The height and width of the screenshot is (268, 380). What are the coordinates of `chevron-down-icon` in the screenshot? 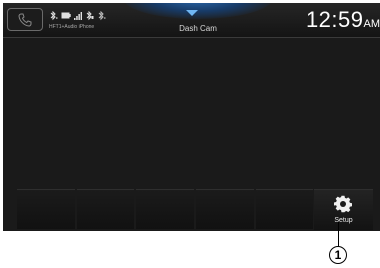 It's located at (192, 13).